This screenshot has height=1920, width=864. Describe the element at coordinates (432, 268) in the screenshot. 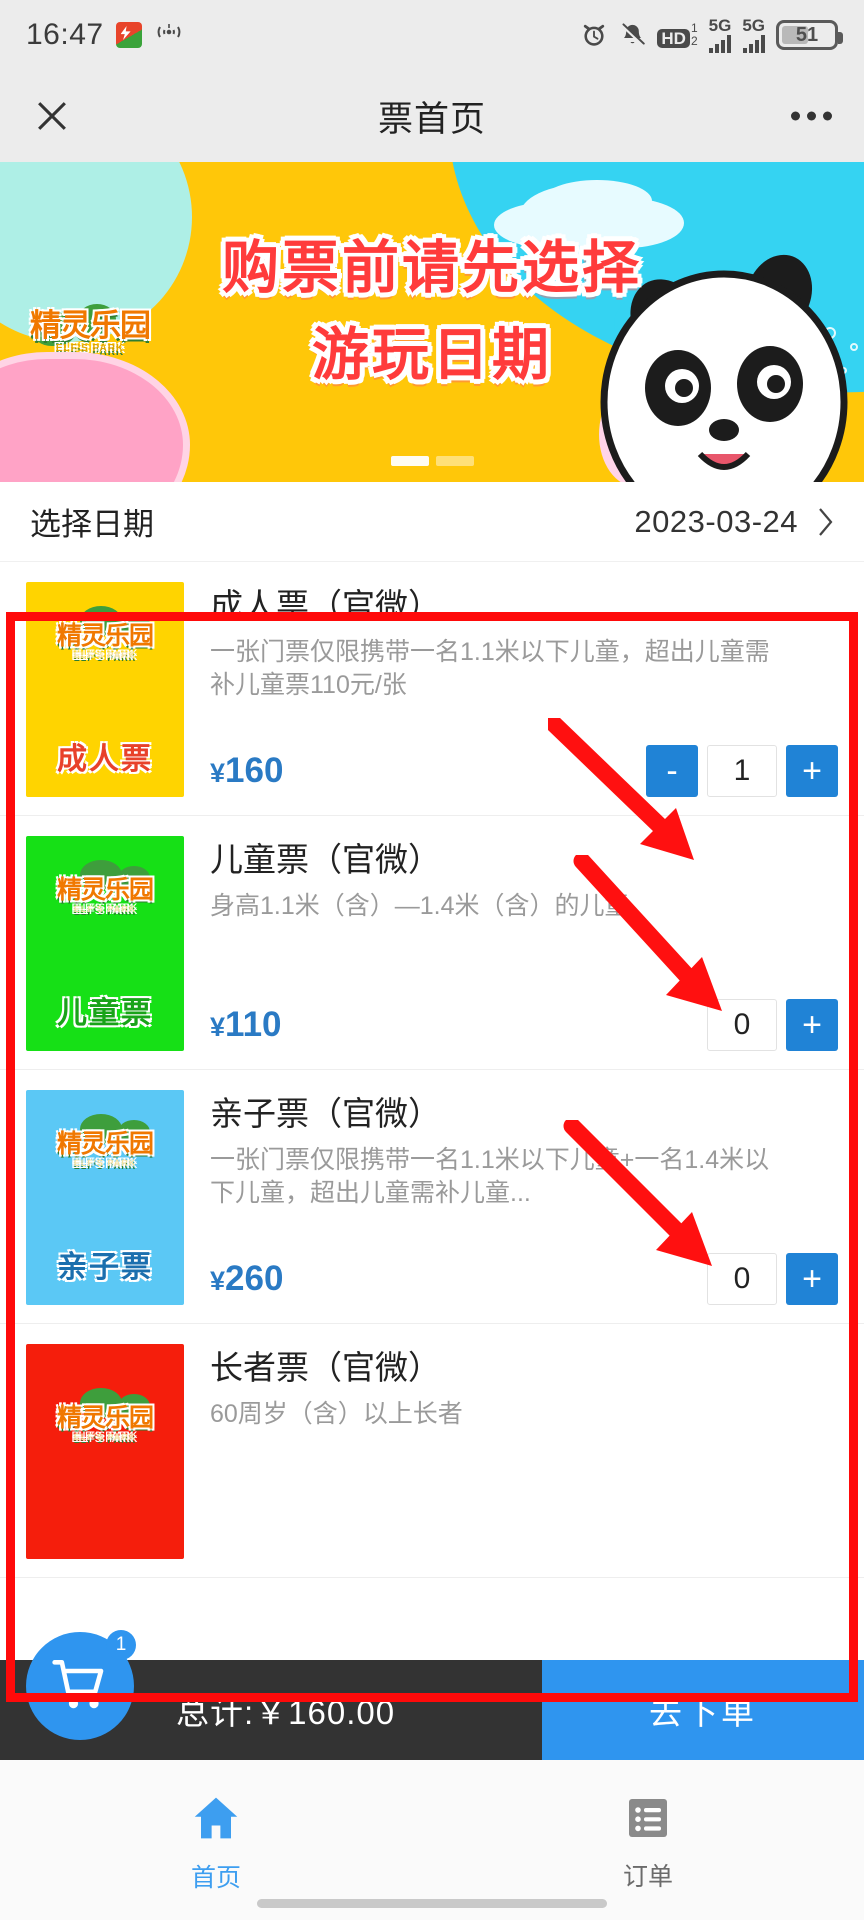

I see `banner-headline-line1: 购票前请先选择` at that location.